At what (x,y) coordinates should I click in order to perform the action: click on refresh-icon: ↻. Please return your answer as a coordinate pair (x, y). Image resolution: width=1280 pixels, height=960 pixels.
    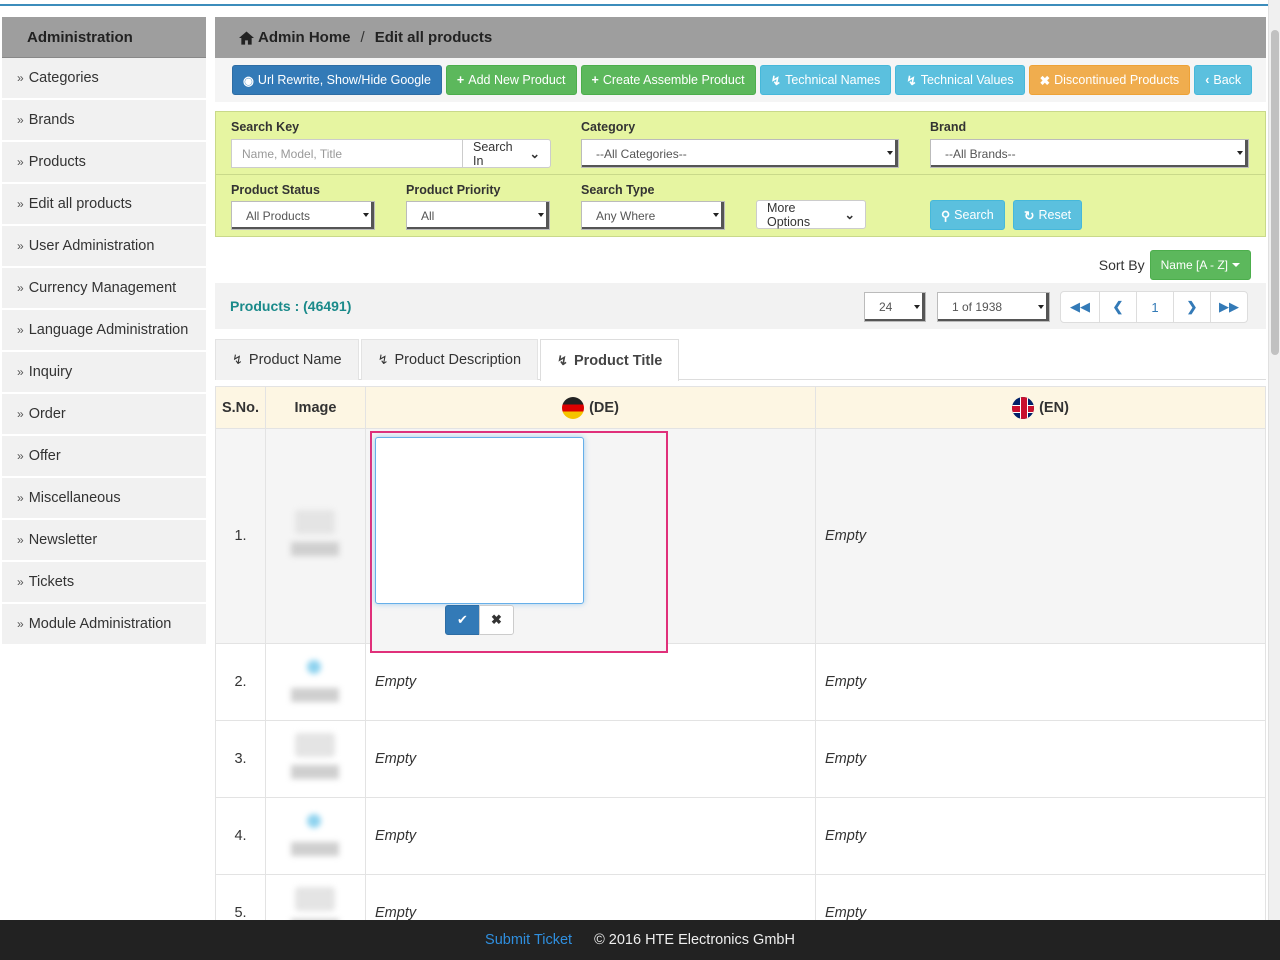
    Looking at the image, I should click on (1029, 215).